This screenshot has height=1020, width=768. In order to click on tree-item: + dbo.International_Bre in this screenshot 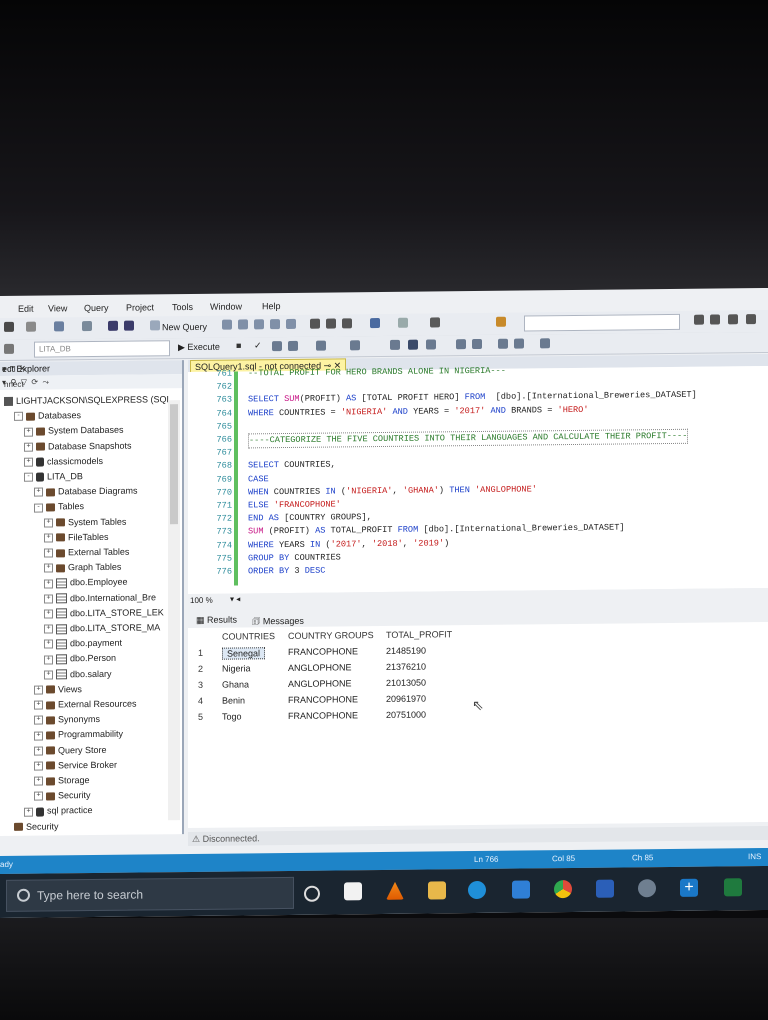, I will do `click(100, 597)`.